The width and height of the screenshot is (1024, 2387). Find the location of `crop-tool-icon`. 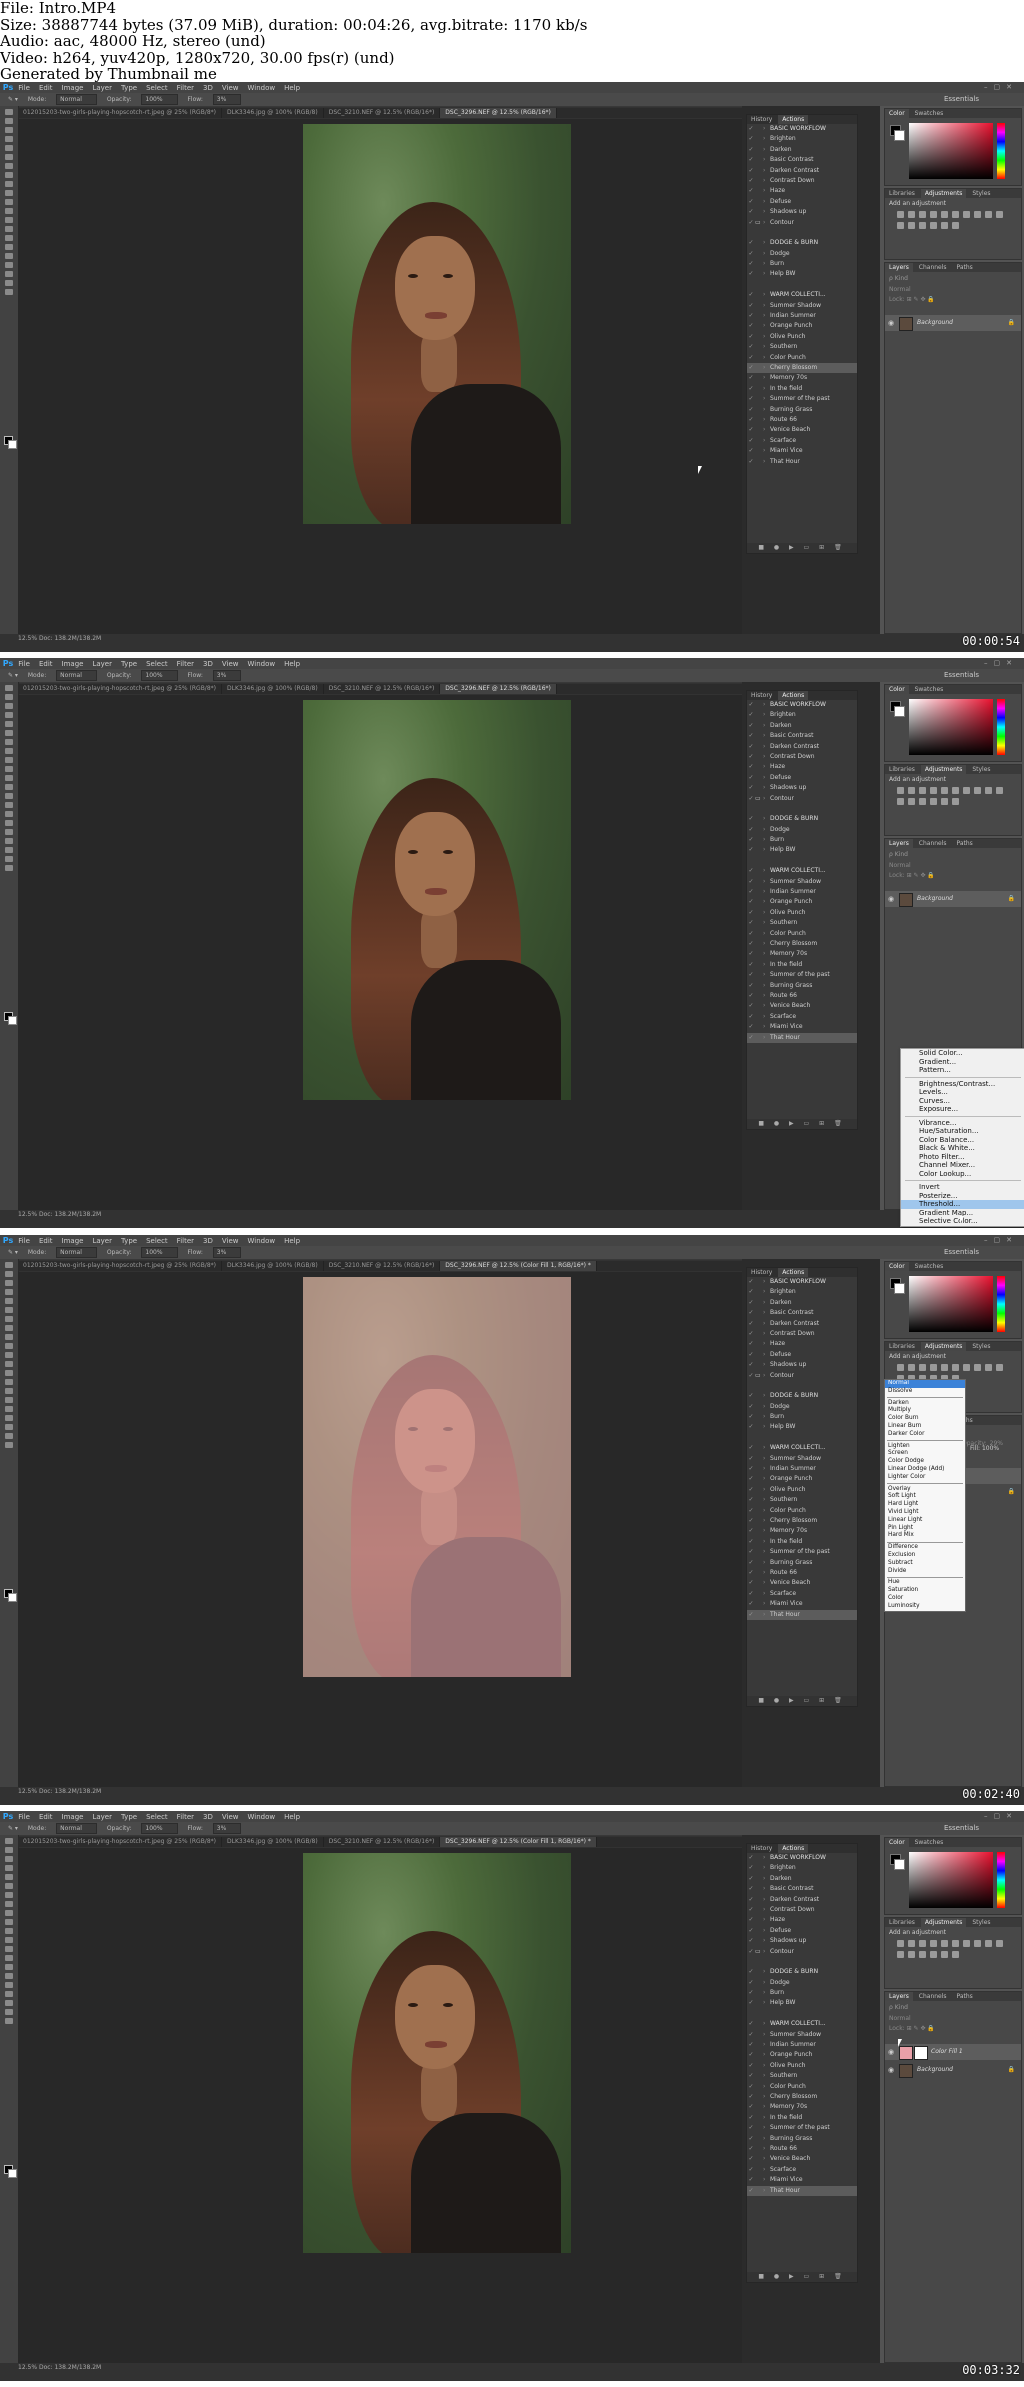

crop-tool-icon is located at coordinates (9, 724).